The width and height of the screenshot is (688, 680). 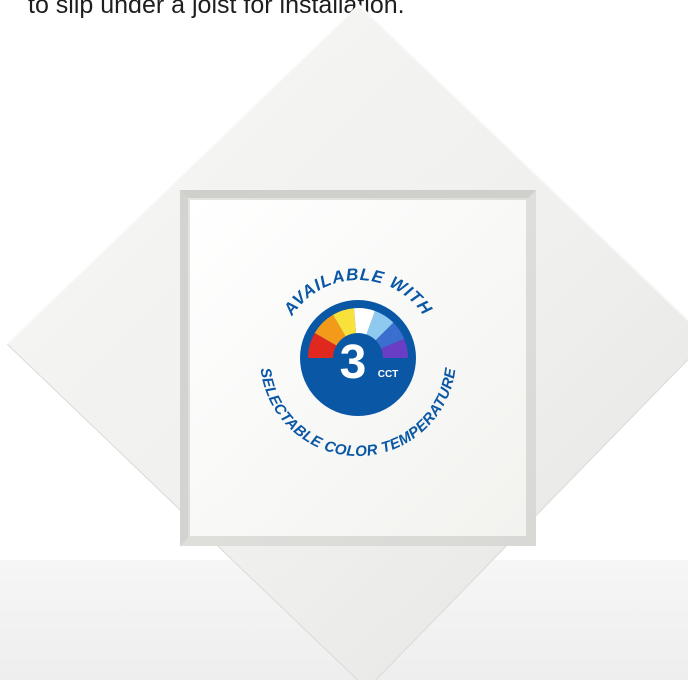 I want to click on recess-shadow-top, so click(x=358, y=194).